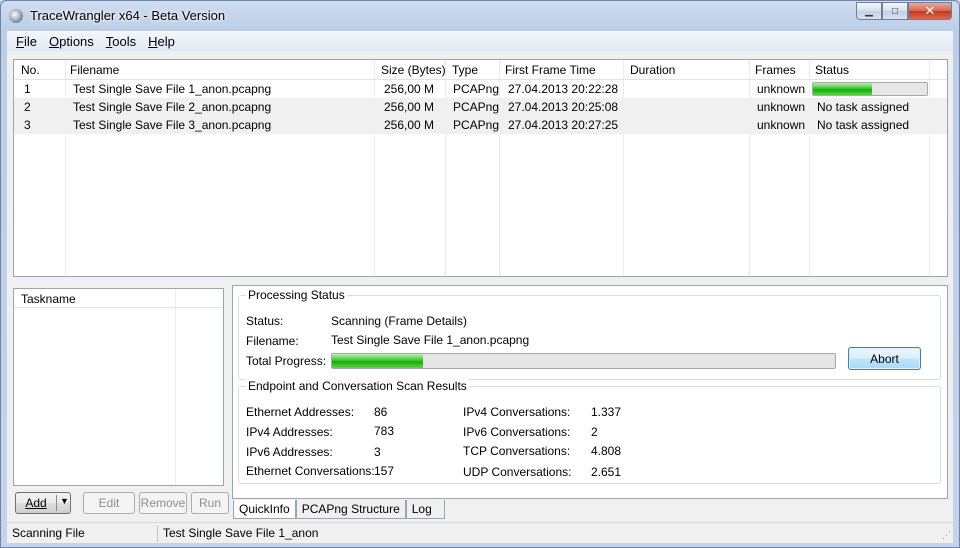 The height and width of the screenshot is (548, 960). I want to click on ethernet-conversations-value: 157, so click(384, 471).